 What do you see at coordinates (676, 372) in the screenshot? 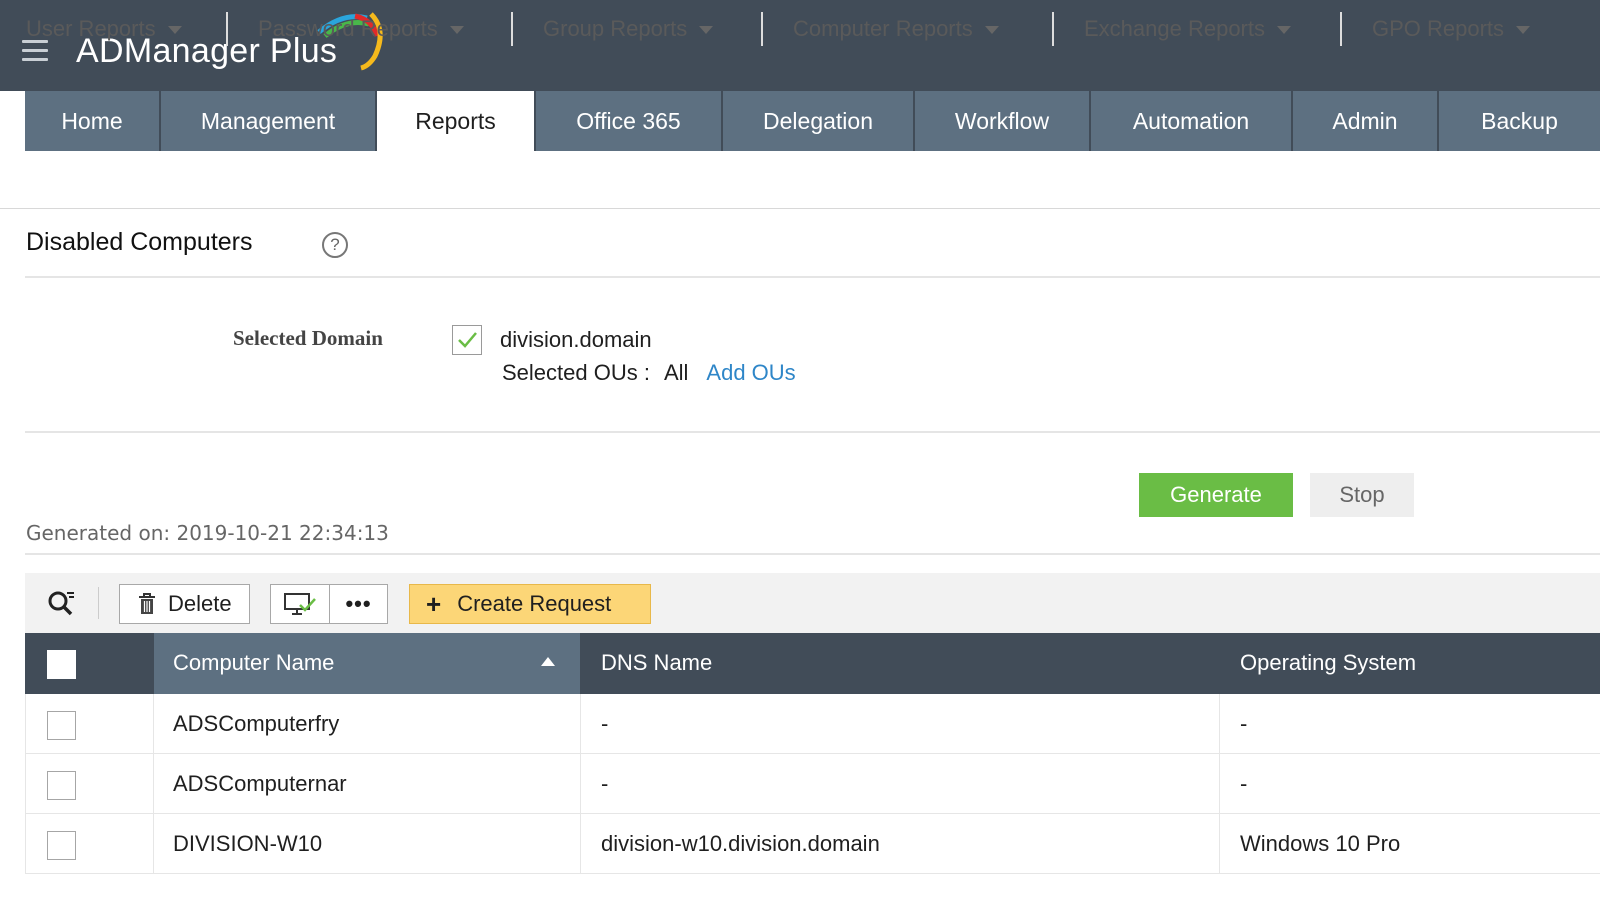
I see `selected-ous-value: All` at bounding box center [676, 372].